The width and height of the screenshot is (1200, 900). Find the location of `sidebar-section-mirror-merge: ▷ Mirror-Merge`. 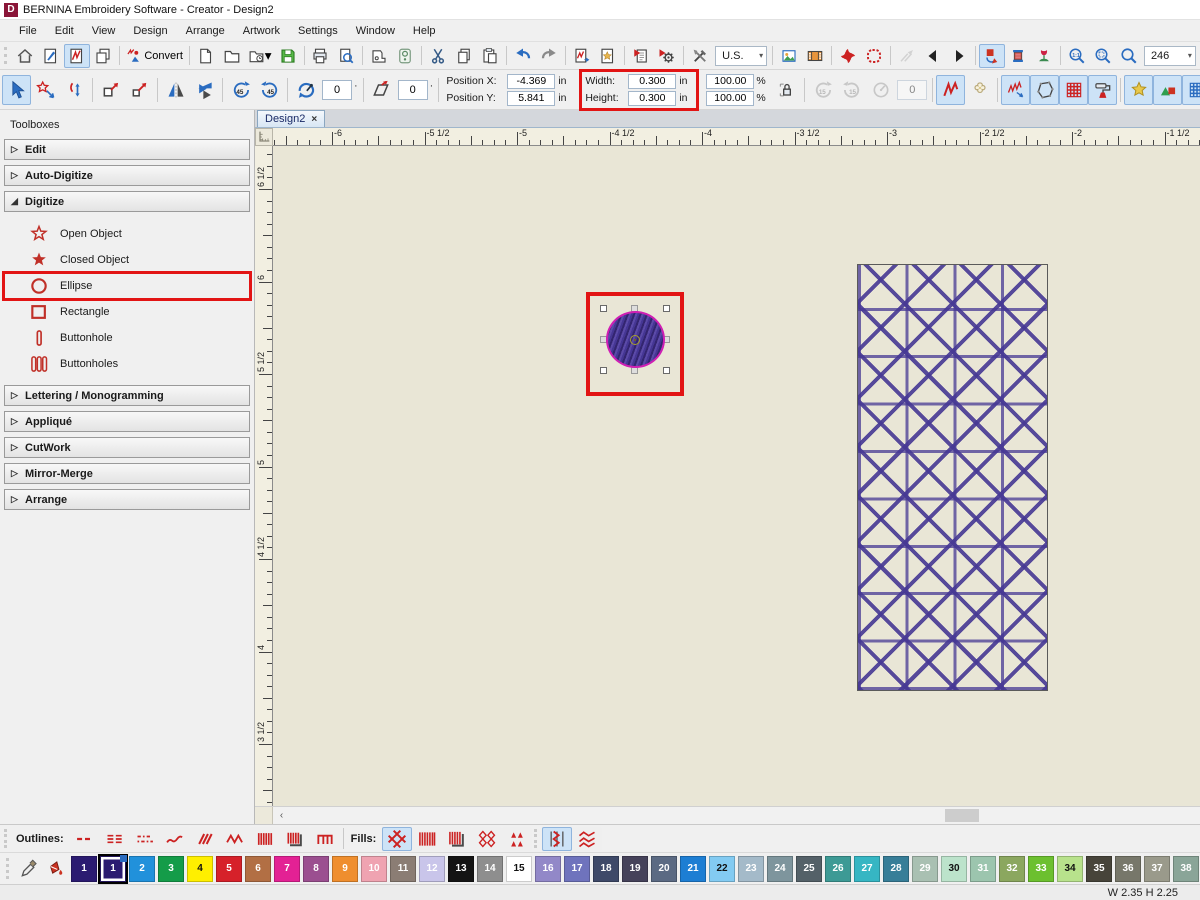

sidebar-section-mirror-merge: ▷ Mirror-Merge is located at coordinates (127, 473).